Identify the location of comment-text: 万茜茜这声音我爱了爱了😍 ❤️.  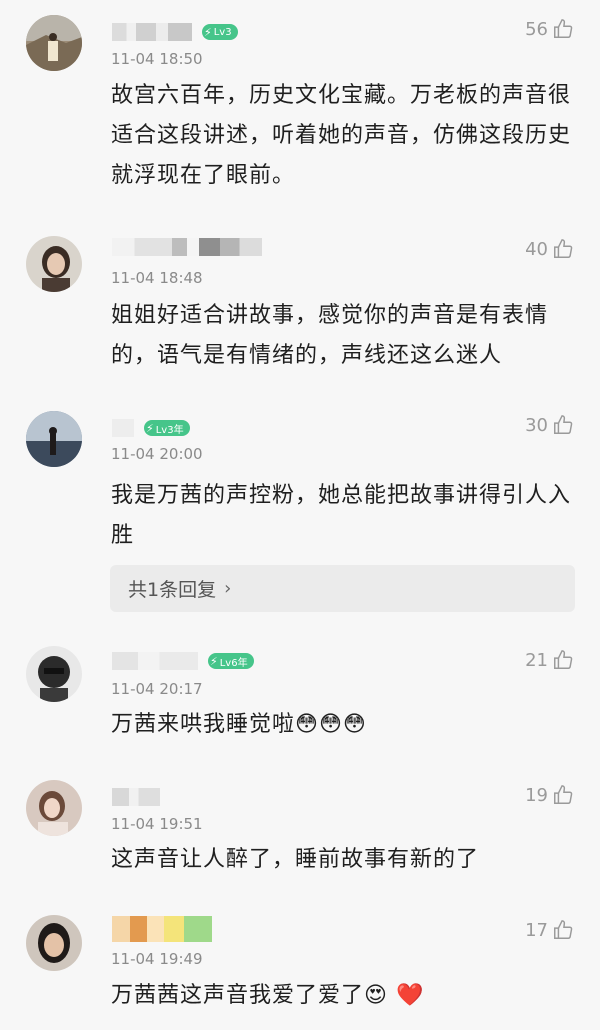
(346, 996).